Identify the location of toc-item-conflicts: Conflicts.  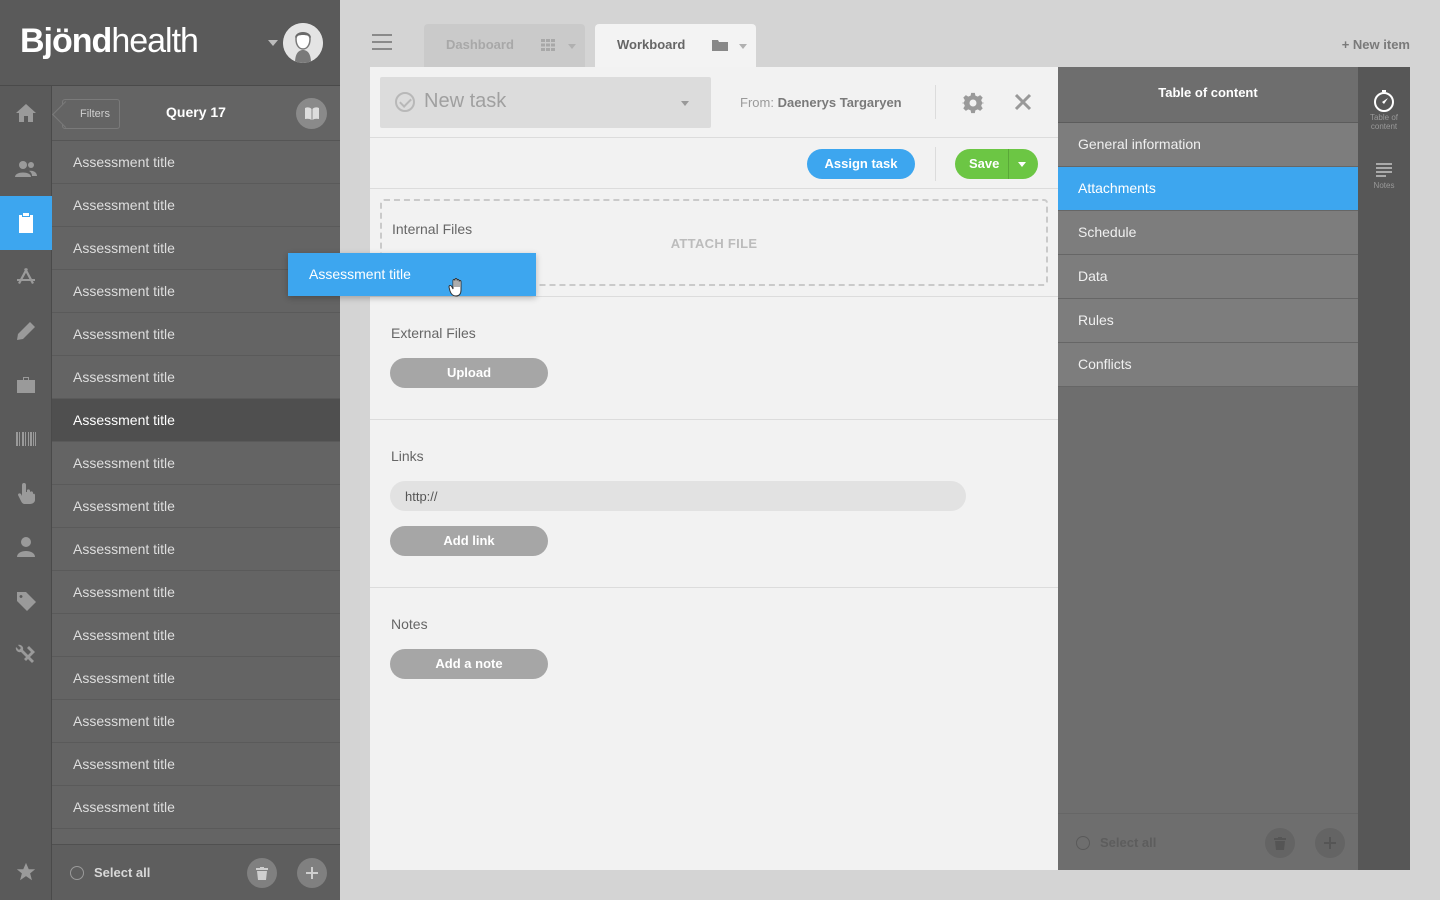
(1208, 365).